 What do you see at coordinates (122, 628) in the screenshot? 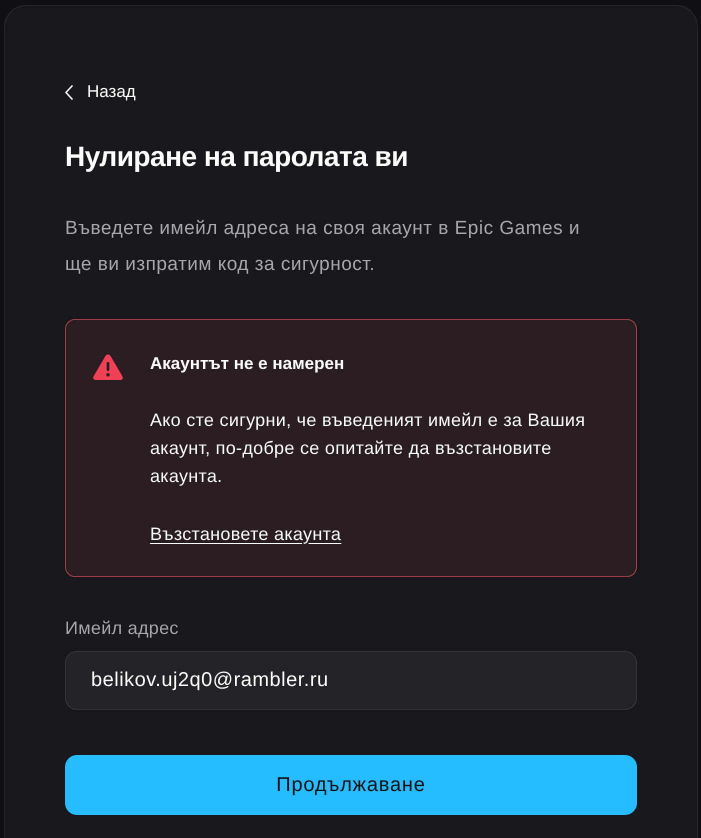
I see `email-label: Имейл адрес` at bounding box center [122, 628].